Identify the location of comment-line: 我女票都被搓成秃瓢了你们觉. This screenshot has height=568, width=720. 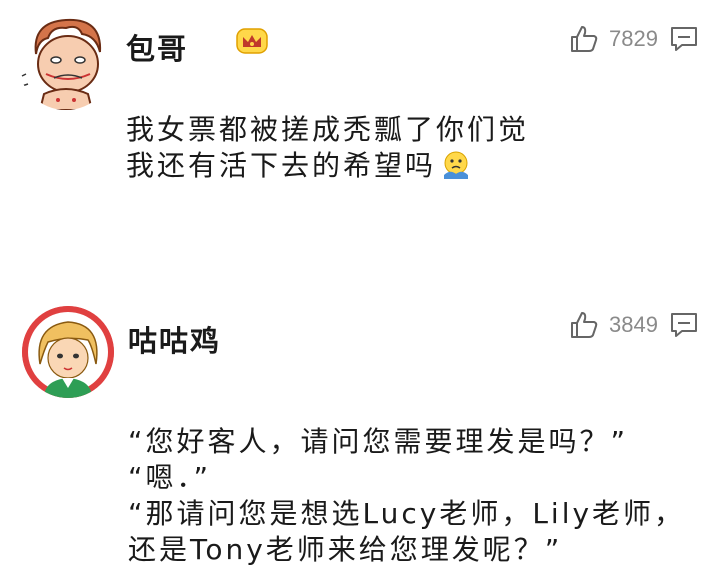
(328, 129).